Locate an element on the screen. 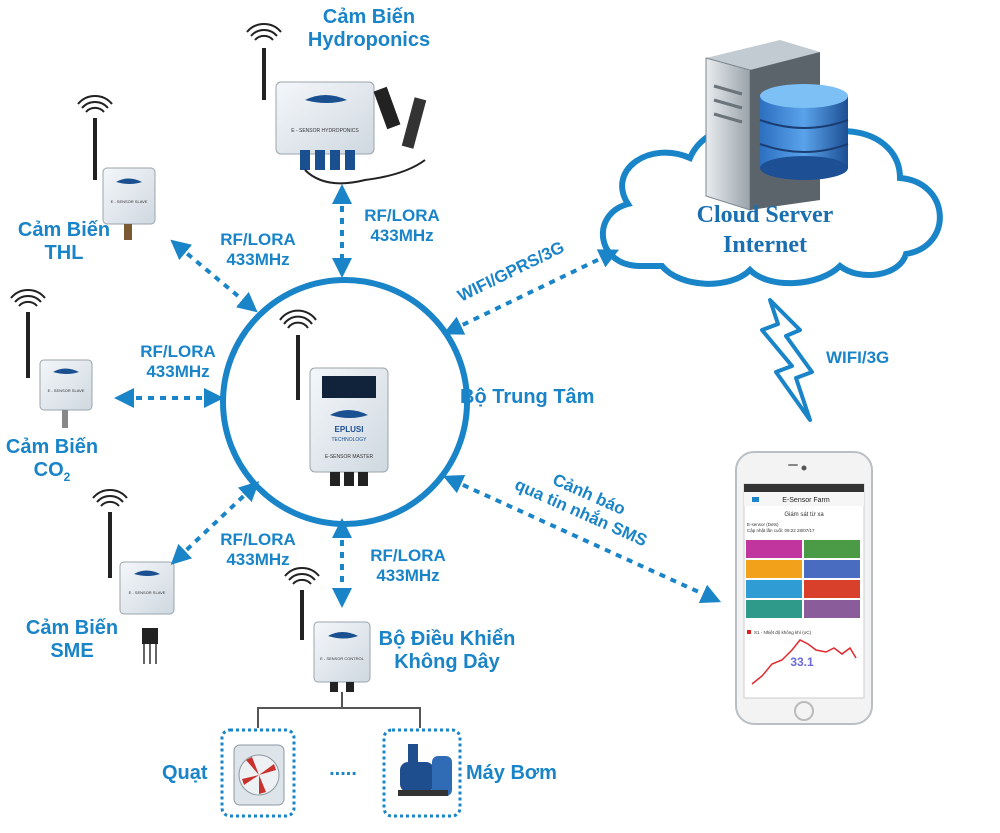 The height and width of the screenshot is (833, 1000). co2-label-line1: Cảm Biến is located at coordinates (52, 447).